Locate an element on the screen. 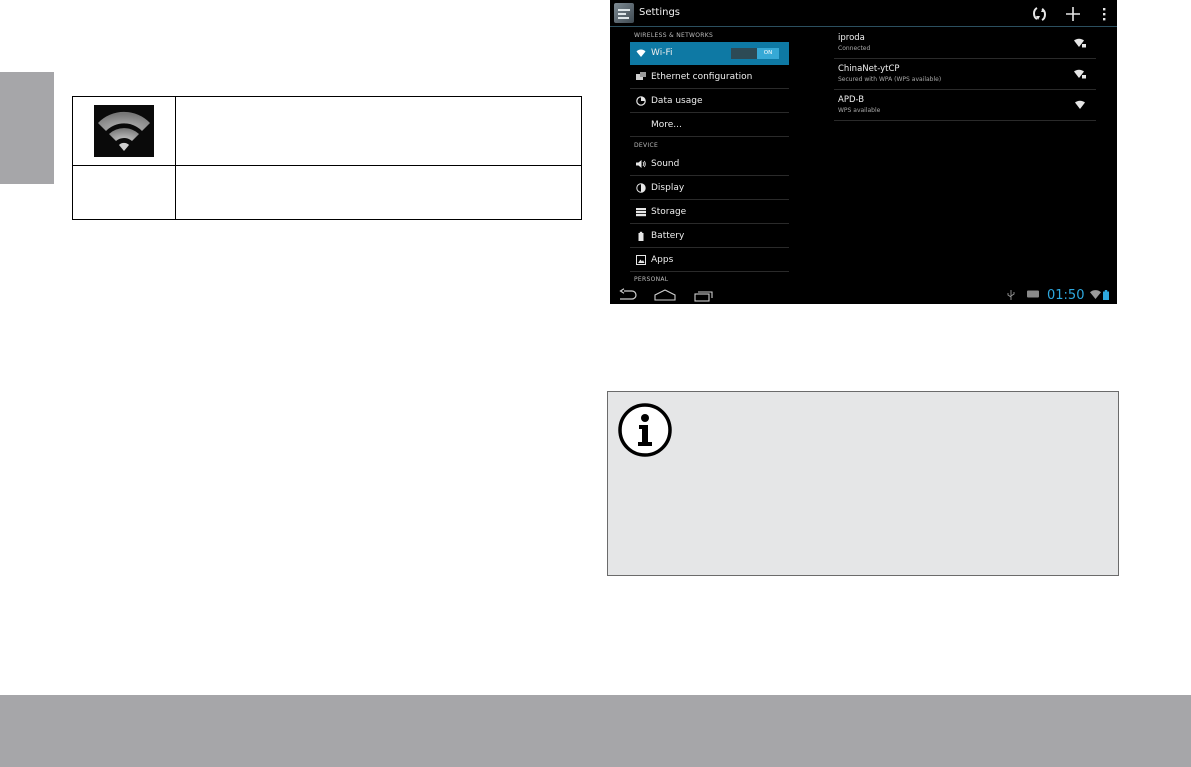 This screenshot has width=1191, height=767. network-status: Secured with WPA (WPS available) is located at coordinates (890, 79).